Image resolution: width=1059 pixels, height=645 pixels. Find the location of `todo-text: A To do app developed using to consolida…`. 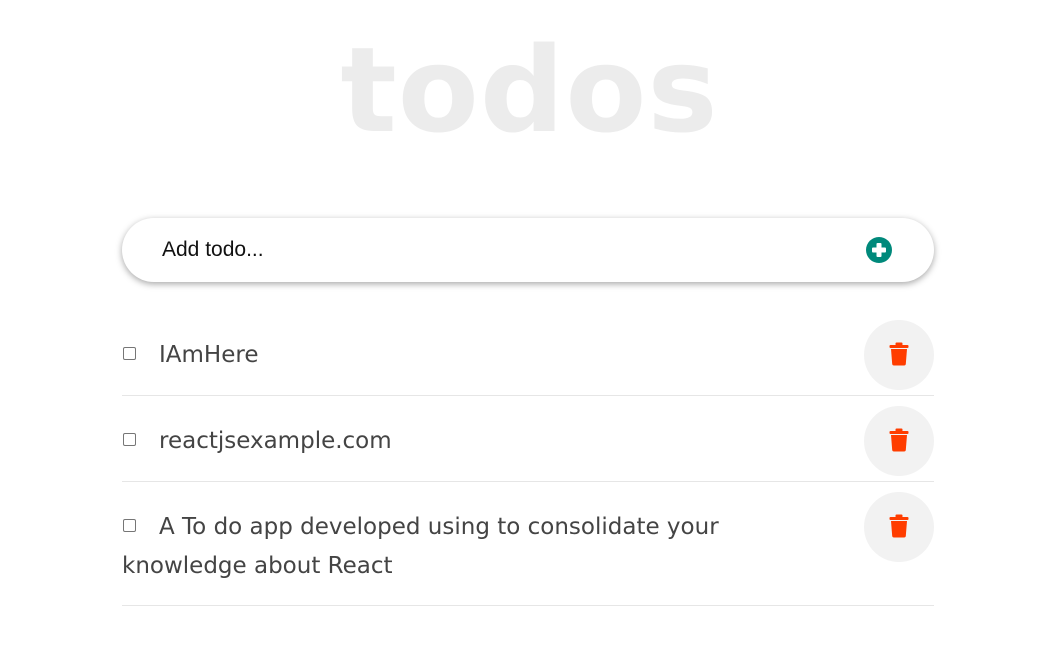

todo-text: A To do app developed using to consolida… is located at coordinates (420, 546).